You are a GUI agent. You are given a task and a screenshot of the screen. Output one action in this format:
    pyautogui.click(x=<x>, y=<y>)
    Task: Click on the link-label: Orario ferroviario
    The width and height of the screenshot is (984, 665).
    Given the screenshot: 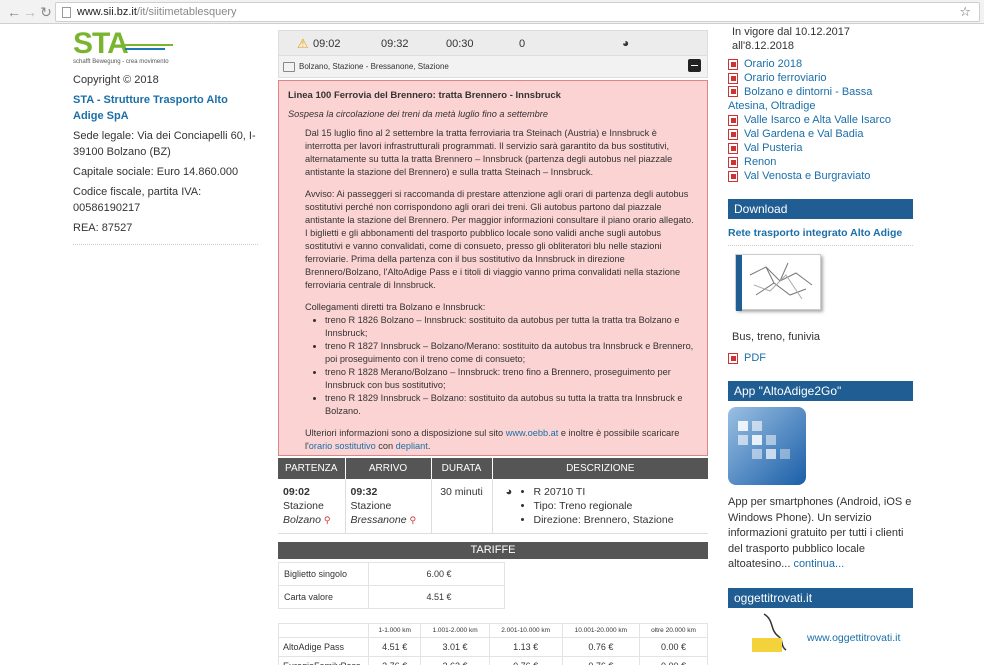 What is the action you would take?
    pyautogui.click(x=785, y=78)
    